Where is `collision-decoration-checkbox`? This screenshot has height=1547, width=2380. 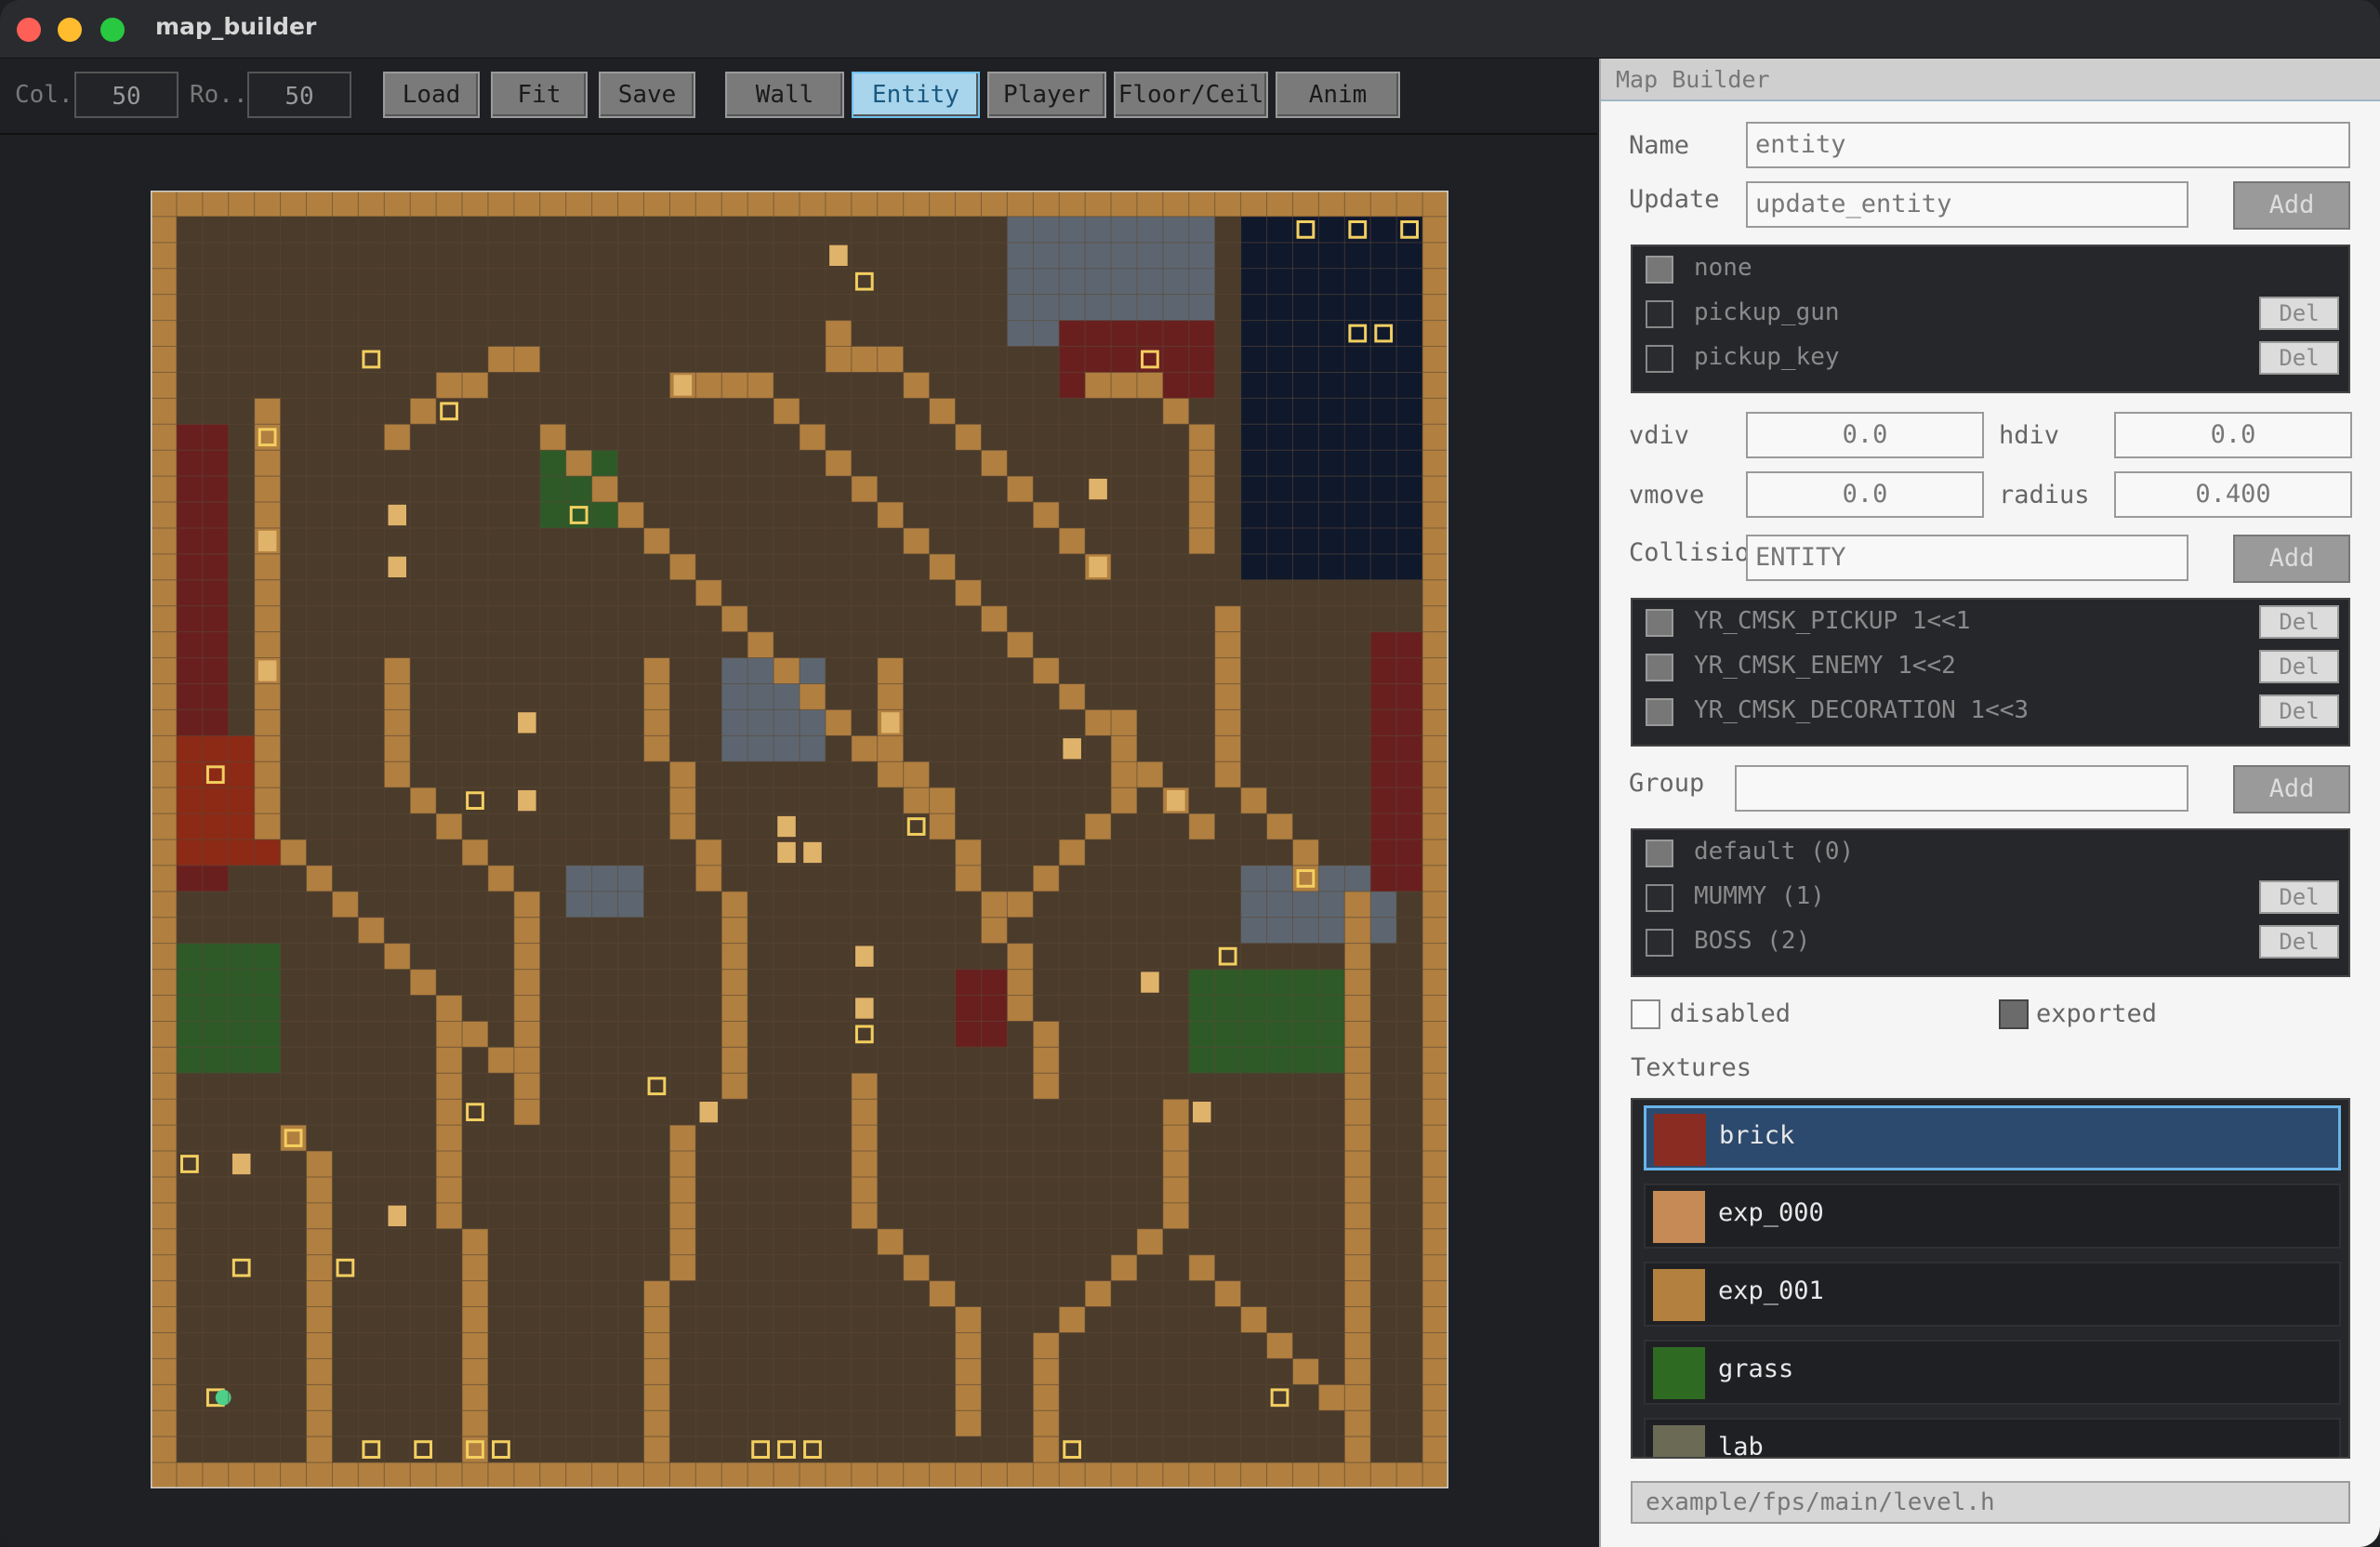
collision-decoration-checkbox is located at coordinates (1659, 712).